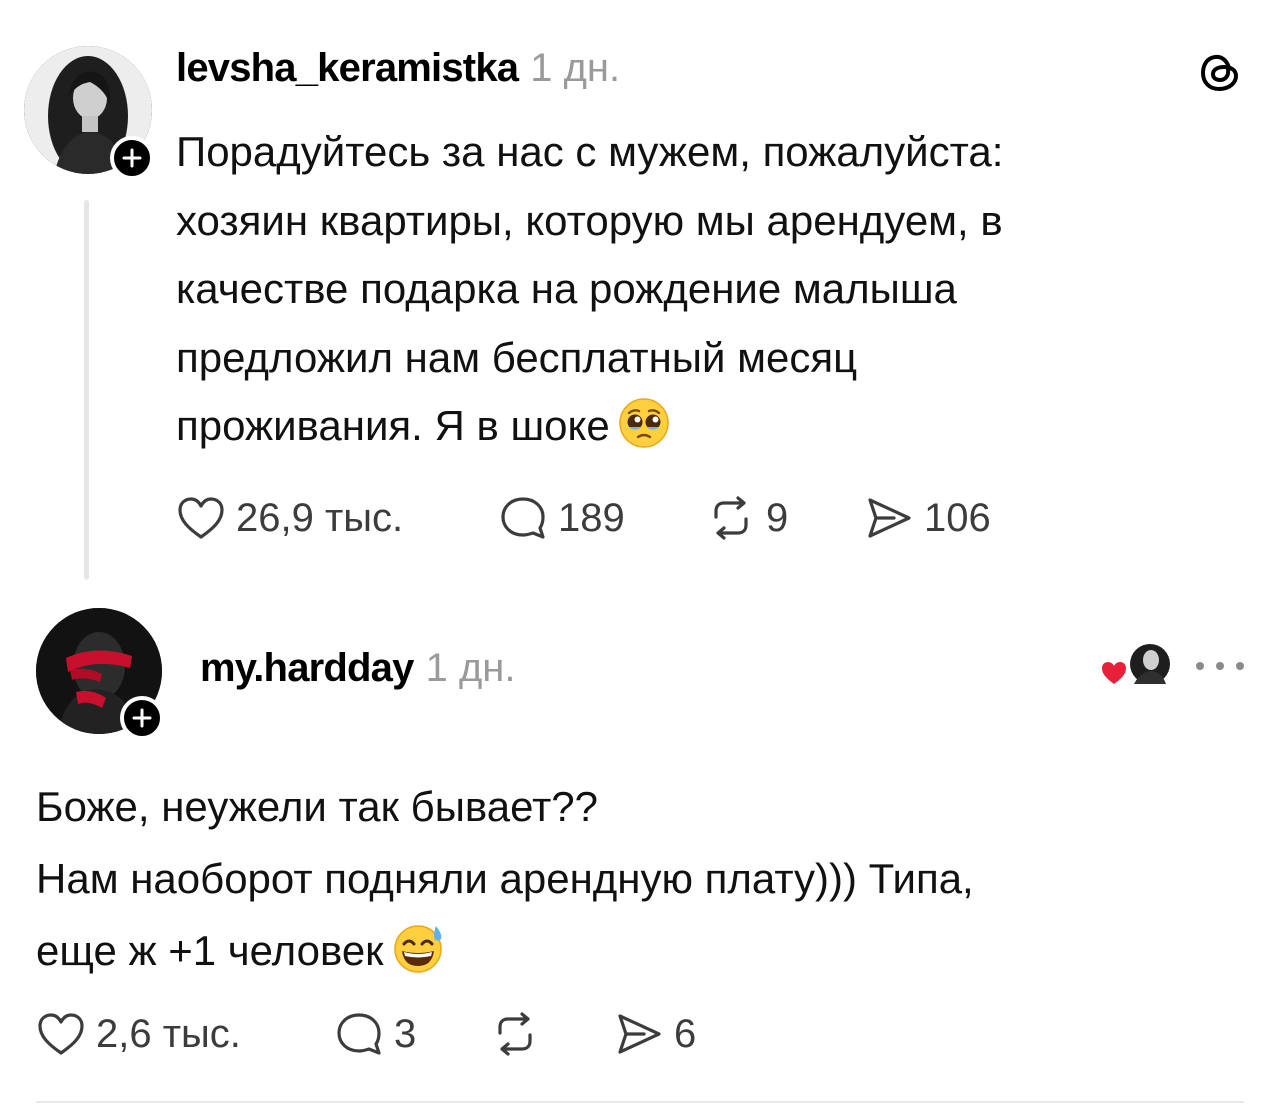  What do you see at coordinates (307, 668) in the screenshot?
I see `reply-username: my.hardday` at bounding box center [307, 668].